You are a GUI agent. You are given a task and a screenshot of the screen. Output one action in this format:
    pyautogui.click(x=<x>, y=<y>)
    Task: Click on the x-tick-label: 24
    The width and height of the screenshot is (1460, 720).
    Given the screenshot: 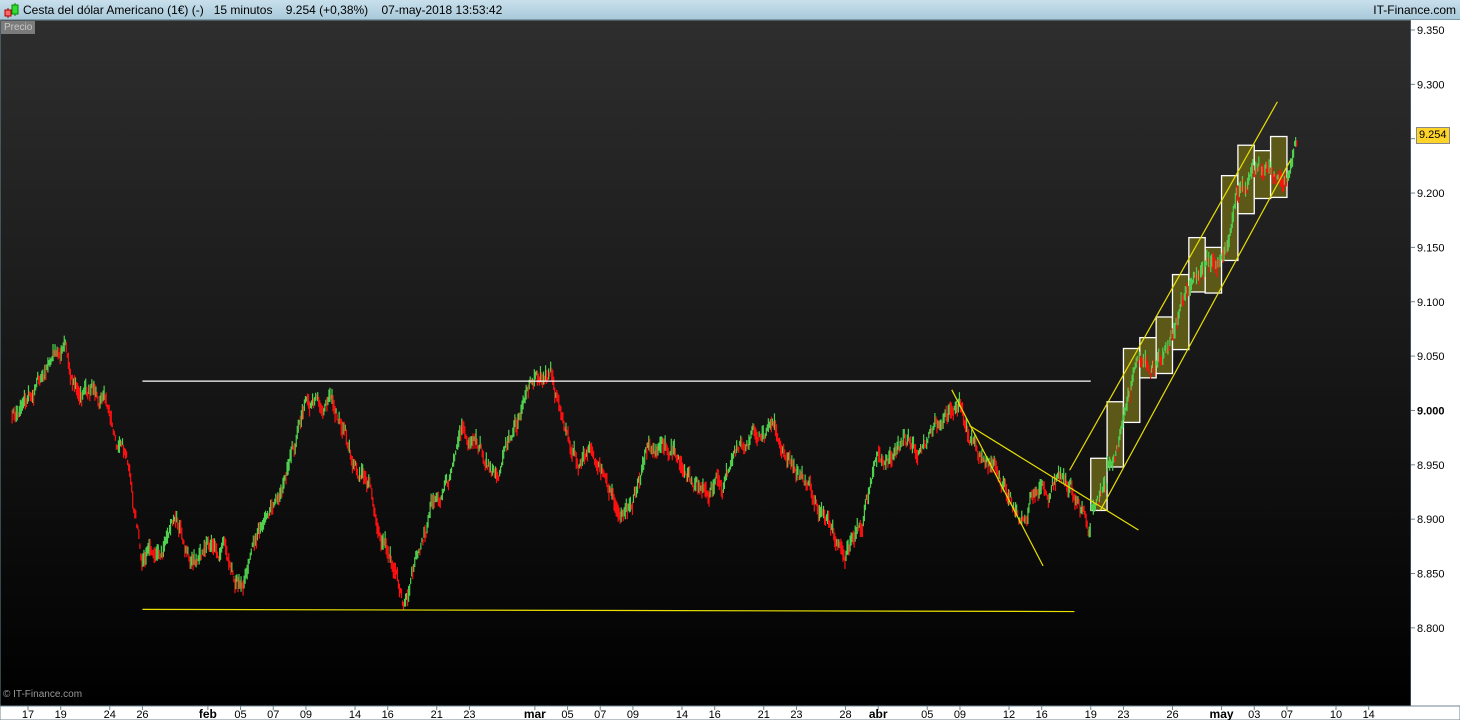 What is the action you would take?
    pyautogui.click(x=110, y=714)
    